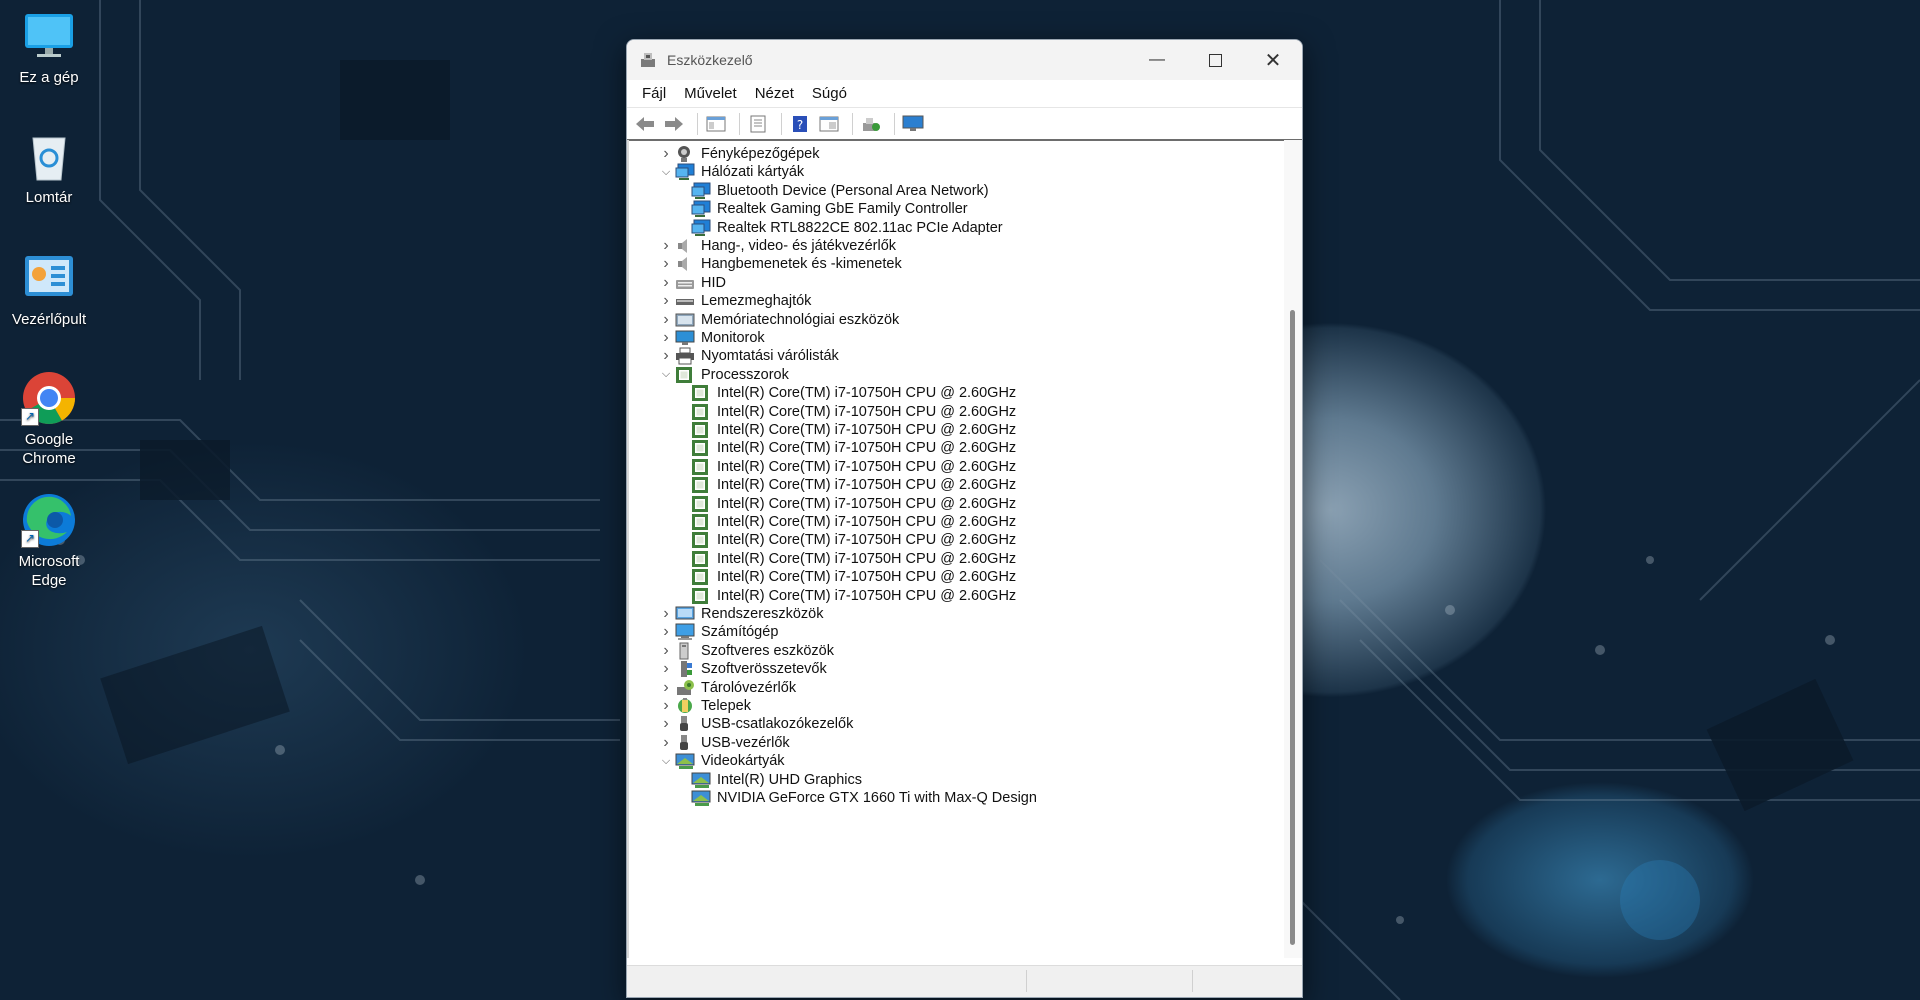 This screenshot has height=1000, width=1920. I want to click on menu-action: Művelet, so click(710, 93).